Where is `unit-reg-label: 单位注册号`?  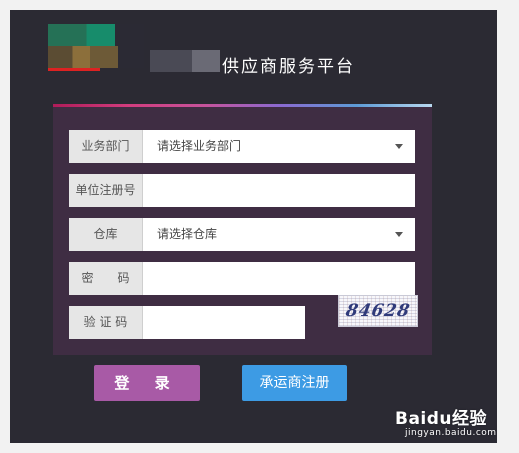 unit-reg-label: 单位注册号 is located at coordinates (106, 190).